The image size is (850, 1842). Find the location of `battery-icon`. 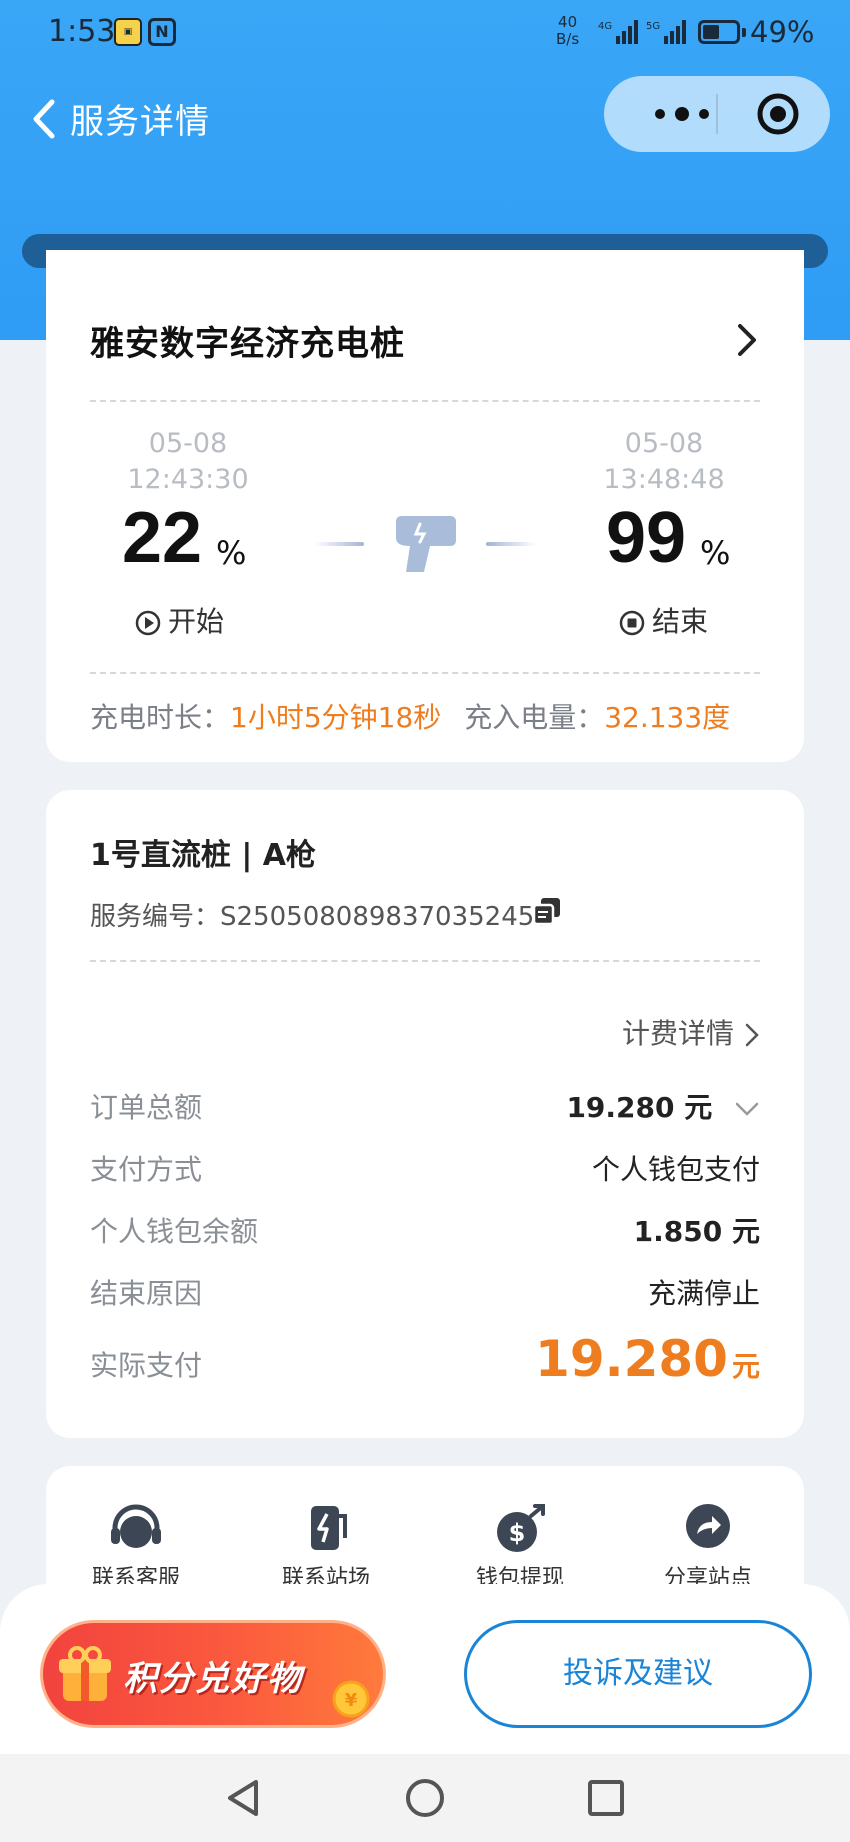

battery-icon is located at coordinates (719, 32).